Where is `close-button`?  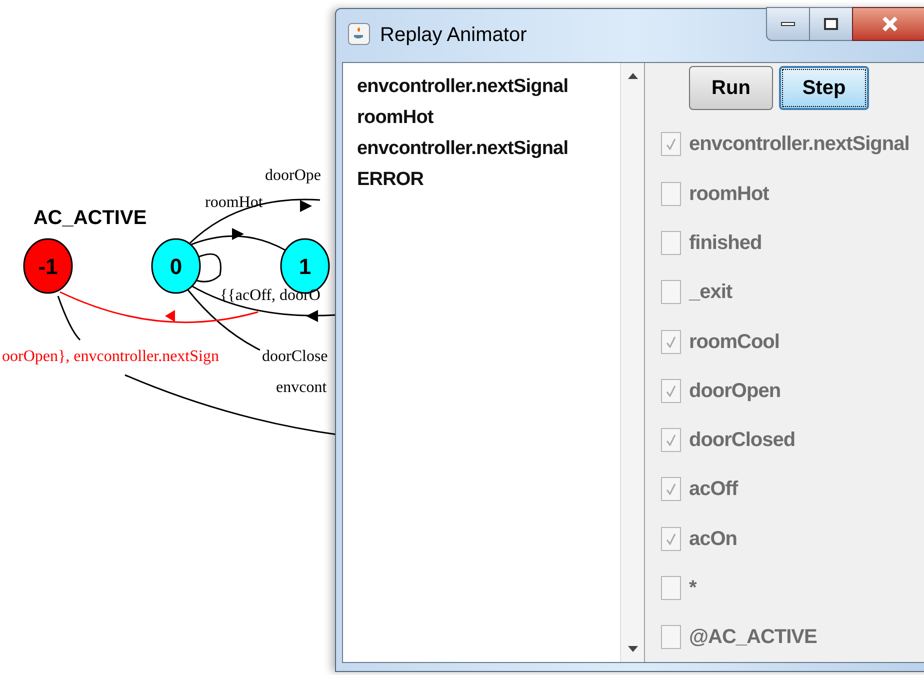 close-button is located at coordinates (888, 24).